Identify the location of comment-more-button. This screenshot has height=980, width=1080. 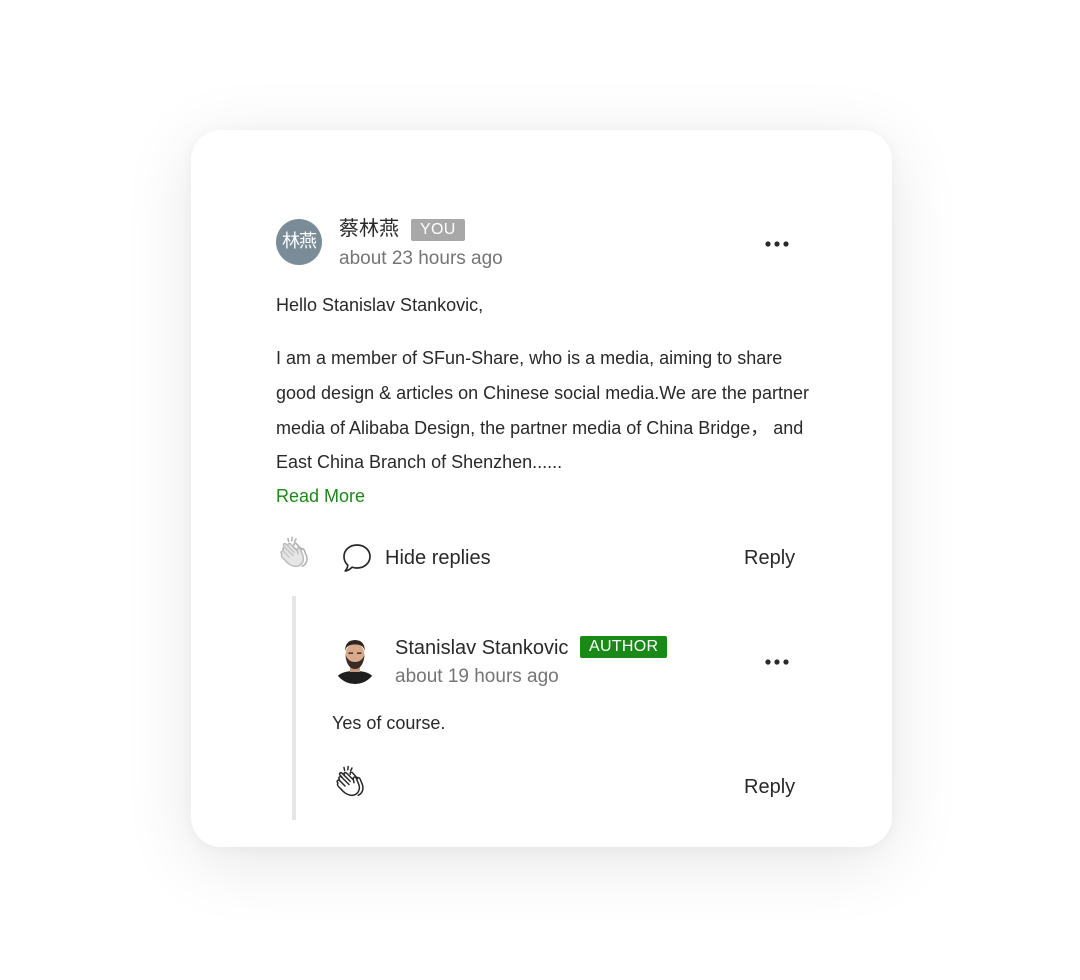
(777, 244).